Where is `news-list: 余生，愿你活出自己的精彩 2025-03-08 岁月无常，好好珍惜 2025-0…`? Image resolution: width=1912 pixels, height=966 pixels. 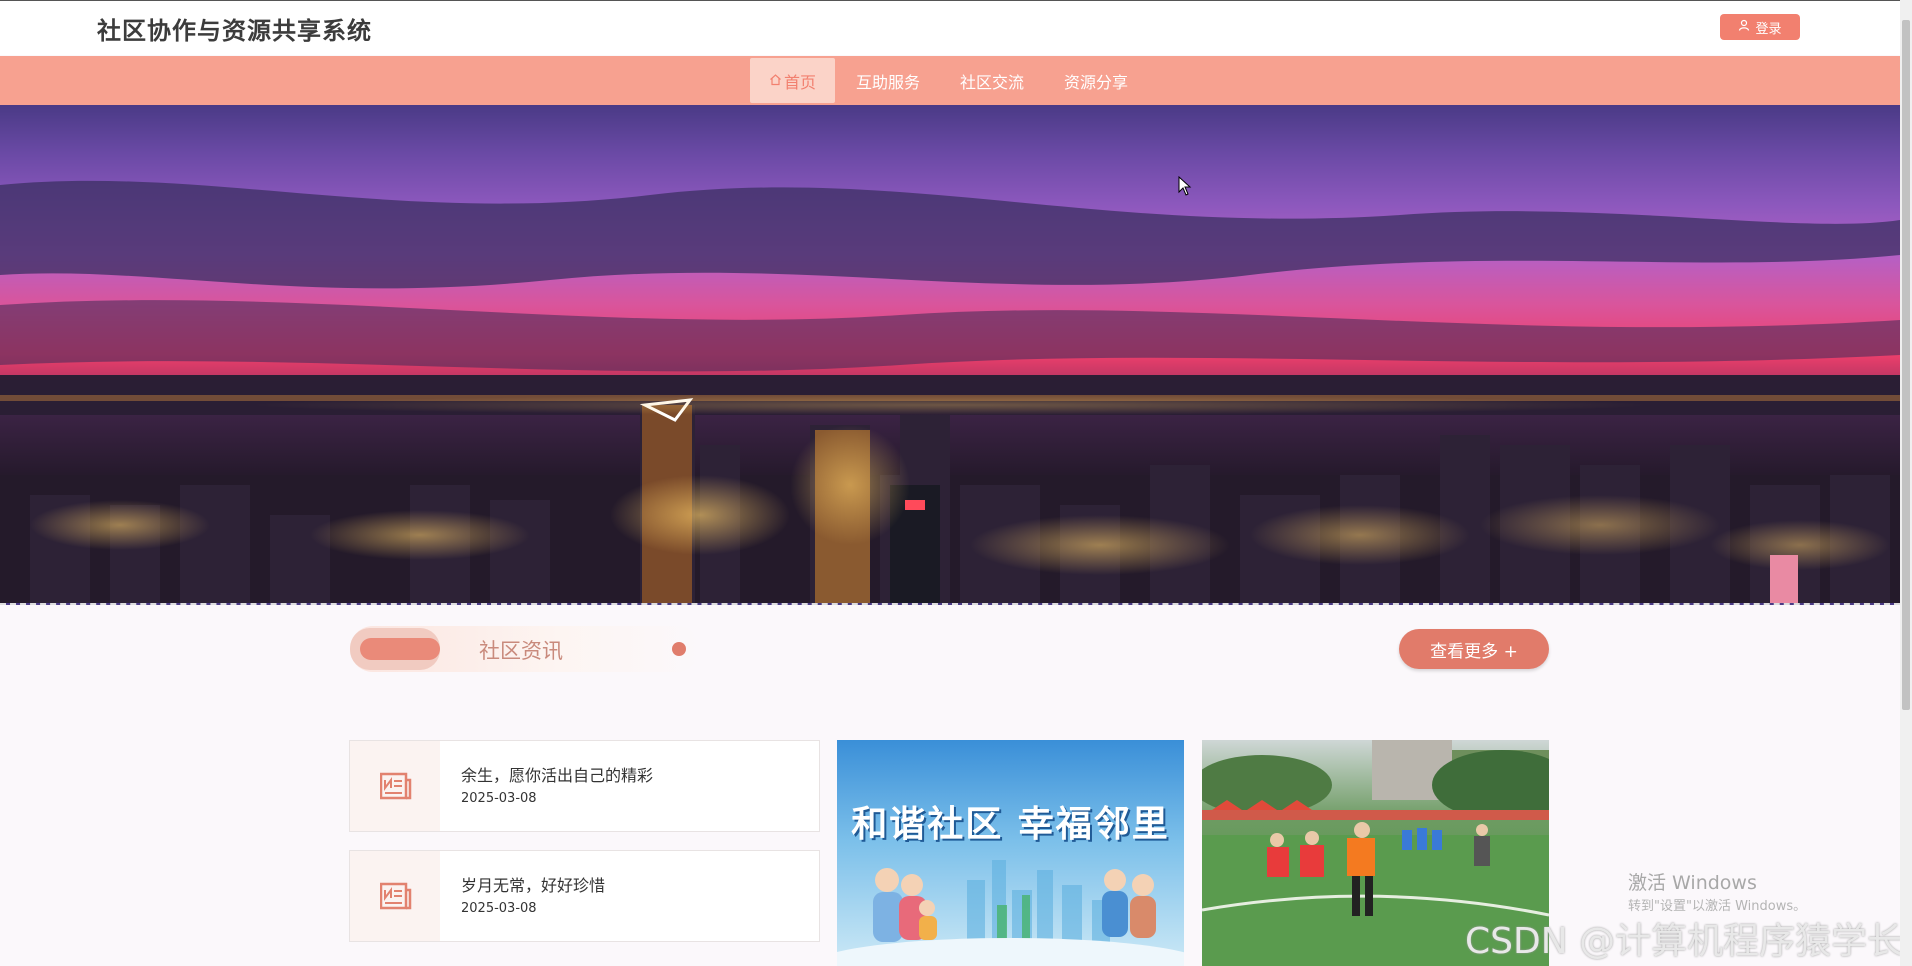
news-list: 余生，愿你活出自己的精彩 2025-03-08 岁月无常，好好珍惜 2025-0… is located at coordinates (584, 850).